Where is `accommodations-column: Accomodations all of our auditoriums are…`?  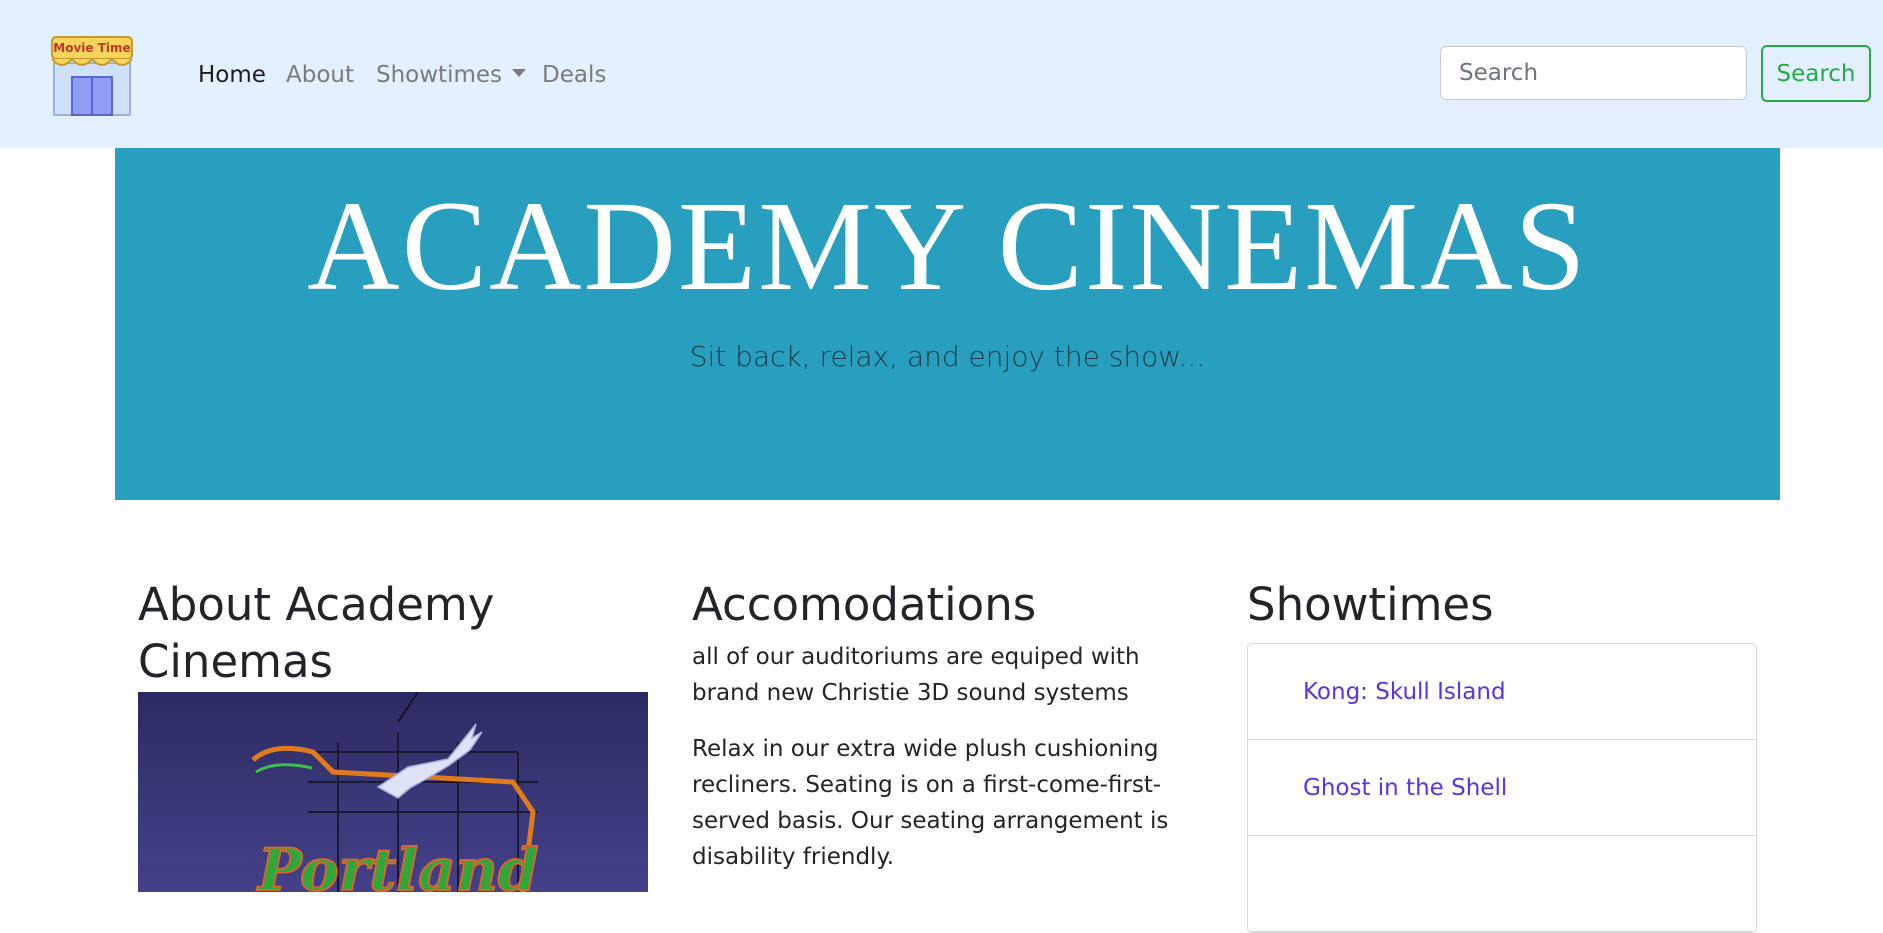 accommodations-column: Accomodations all of our auditoriums are… is located at coordinates (947, 735).